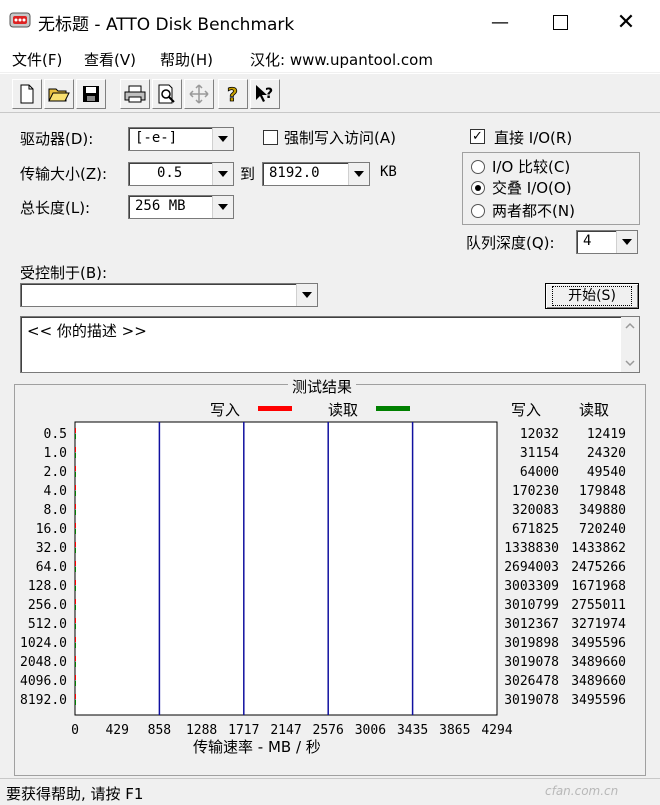  I want to click on help-icon: ?, so click(233, 94).